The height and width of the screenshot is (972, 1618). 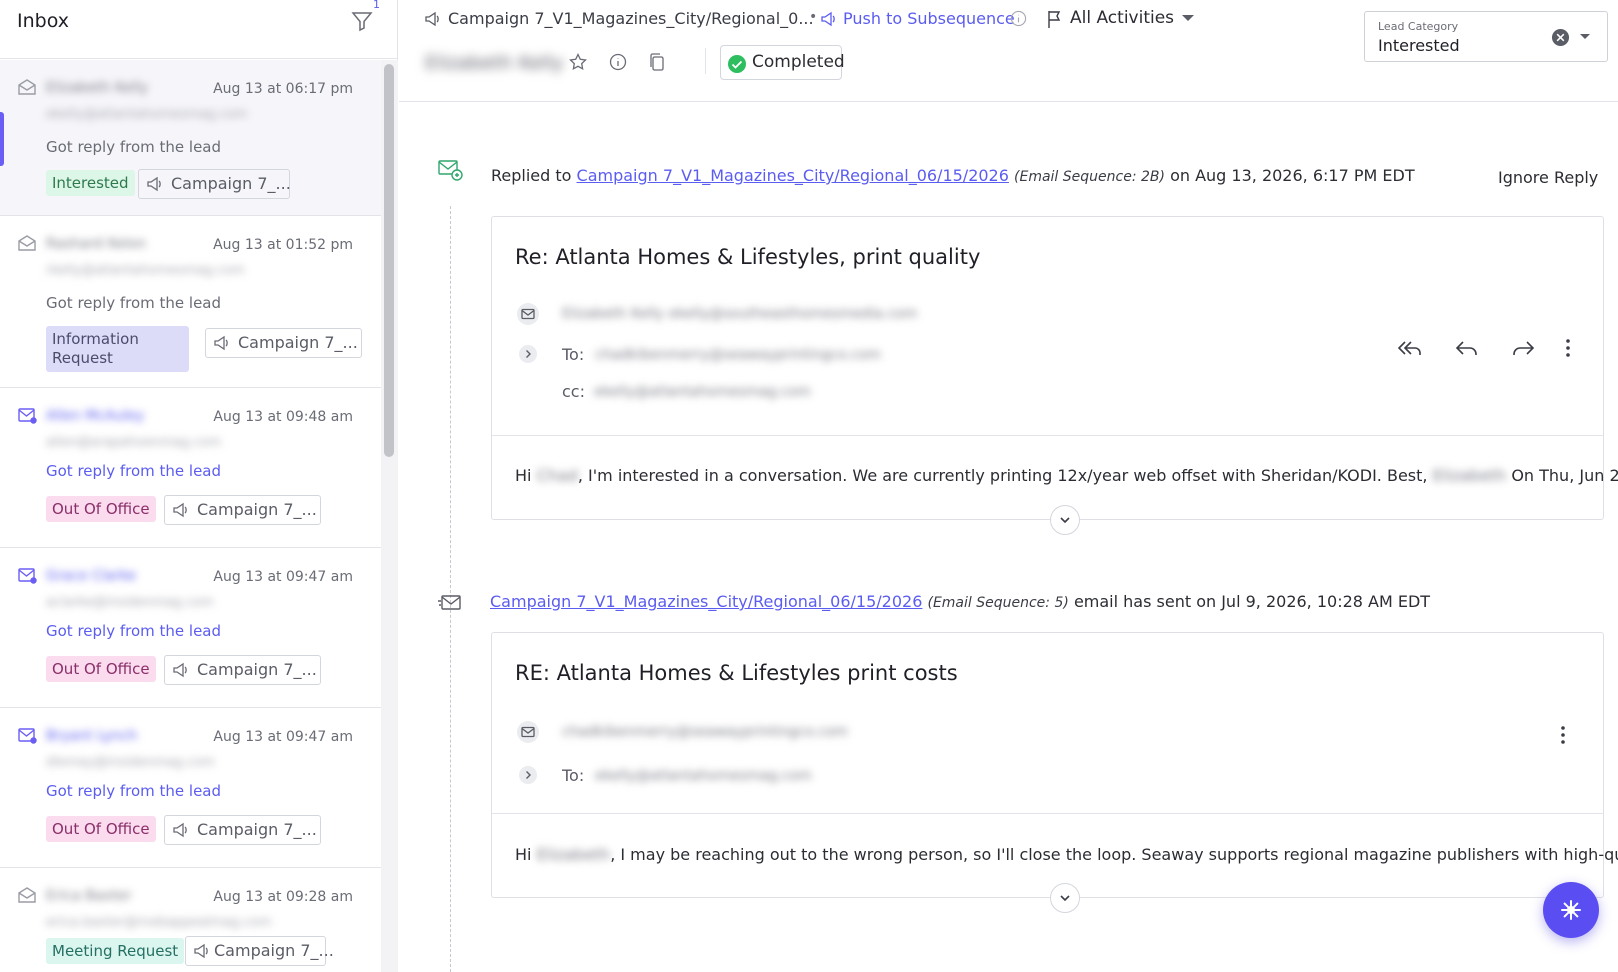 I want to click on body-redacted-name: Elizabeth, so click(x=573, y=854).